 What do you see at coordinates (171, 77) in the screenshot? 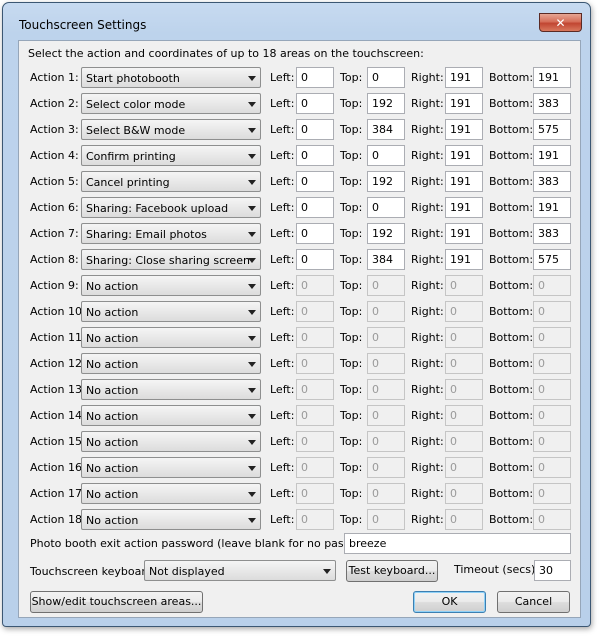
I see `action-select: Start photobooth` at bounding box center [171, 77].